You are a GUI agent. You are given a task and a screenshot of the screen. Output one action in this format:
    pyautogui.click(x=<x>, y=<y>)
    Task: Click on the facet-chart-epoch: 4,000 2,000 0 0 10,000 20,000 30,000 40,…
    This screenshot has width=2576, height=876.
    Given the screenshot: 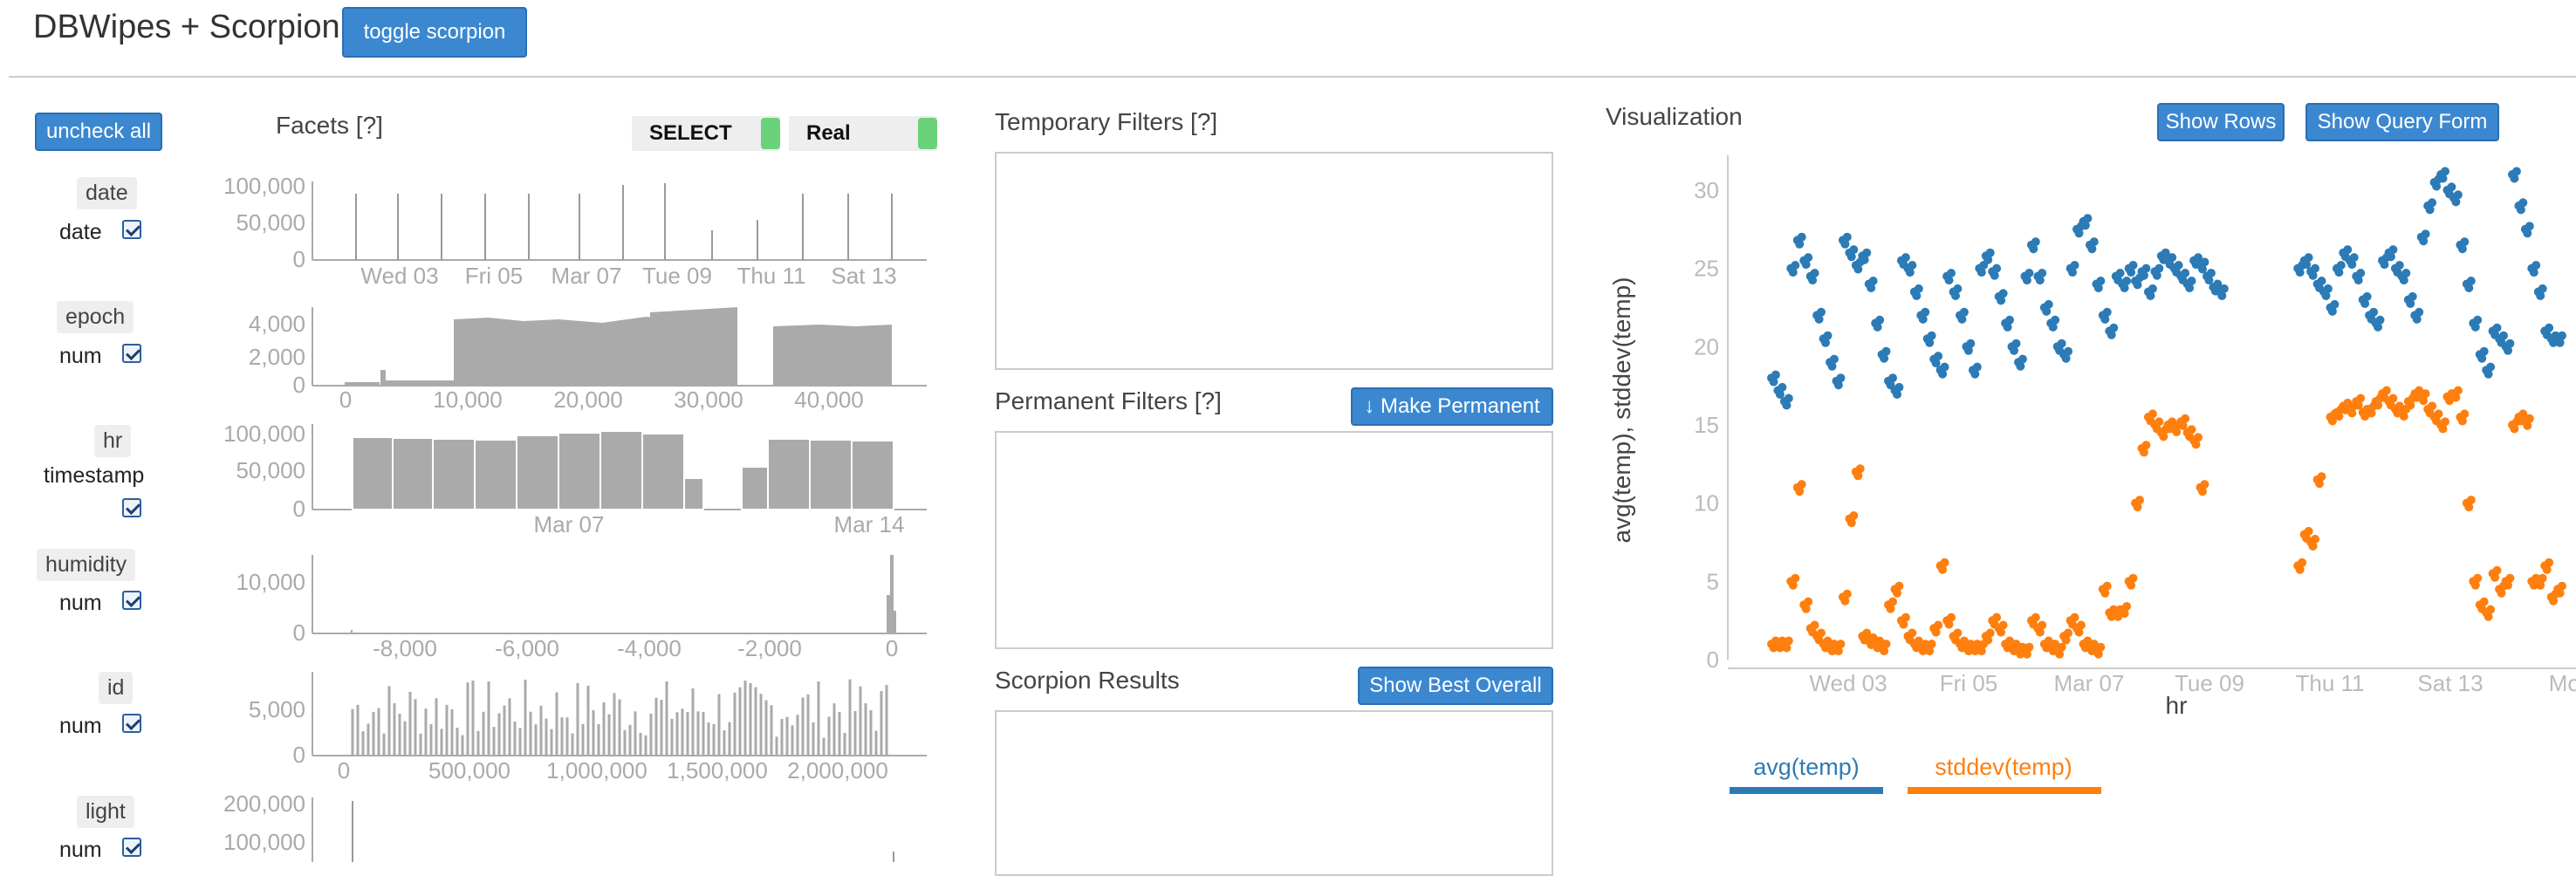 What is the action you would take?
    pyautogui.click(x=588, y=360)
    